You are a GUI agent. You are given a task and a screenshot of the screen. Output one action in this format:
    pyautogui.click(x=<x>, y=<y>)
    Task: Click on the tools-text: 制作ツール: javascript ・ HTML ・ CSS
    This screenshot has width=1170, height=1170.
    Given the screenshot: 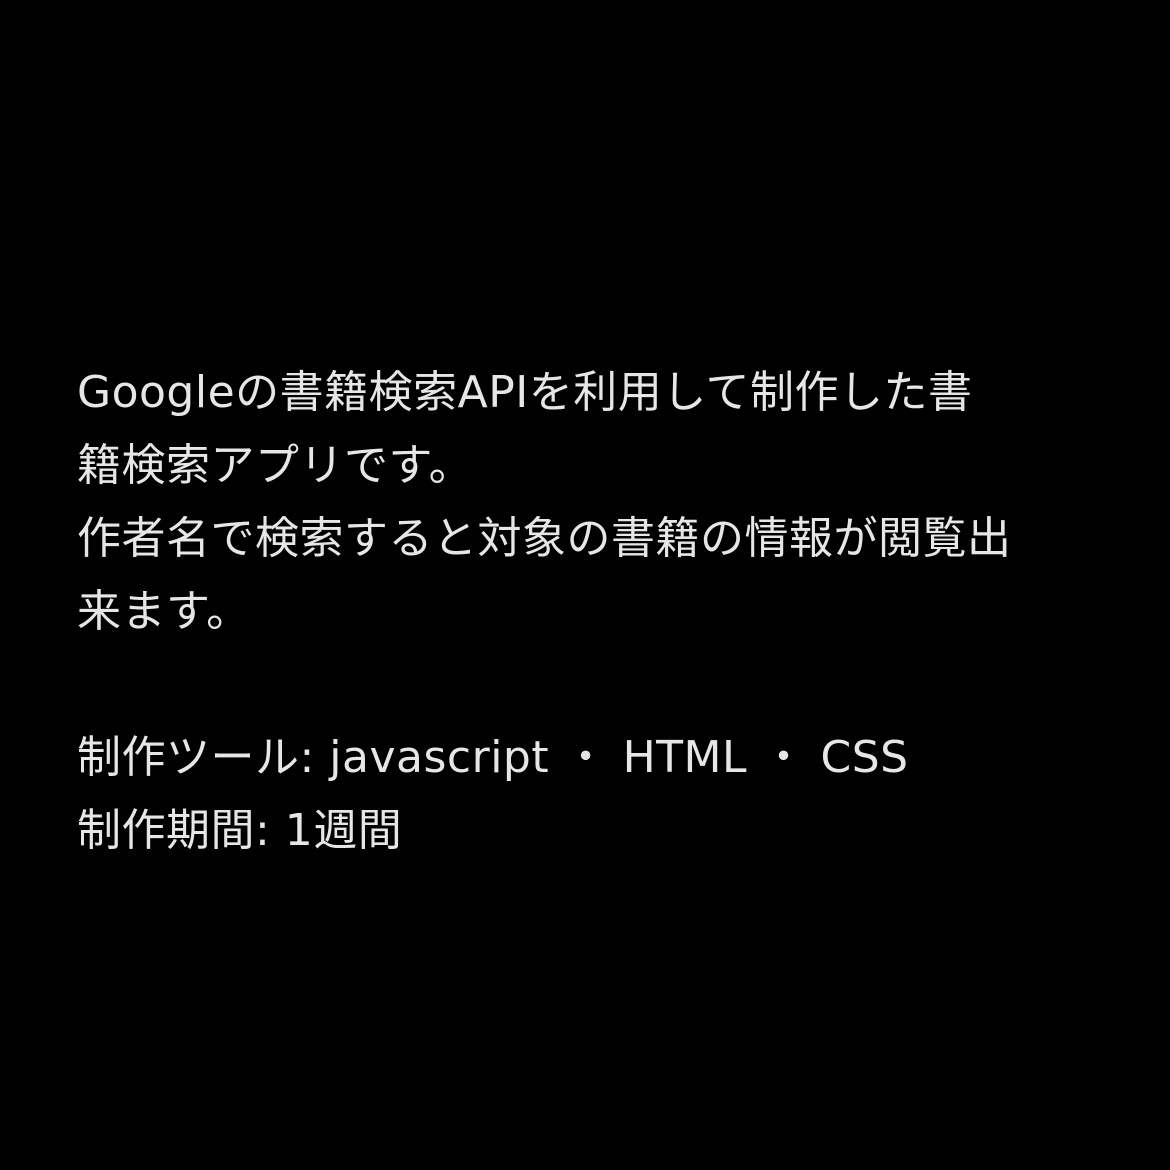 What is the action you would take?
    pyautogui.click(x=493, y=757)
    